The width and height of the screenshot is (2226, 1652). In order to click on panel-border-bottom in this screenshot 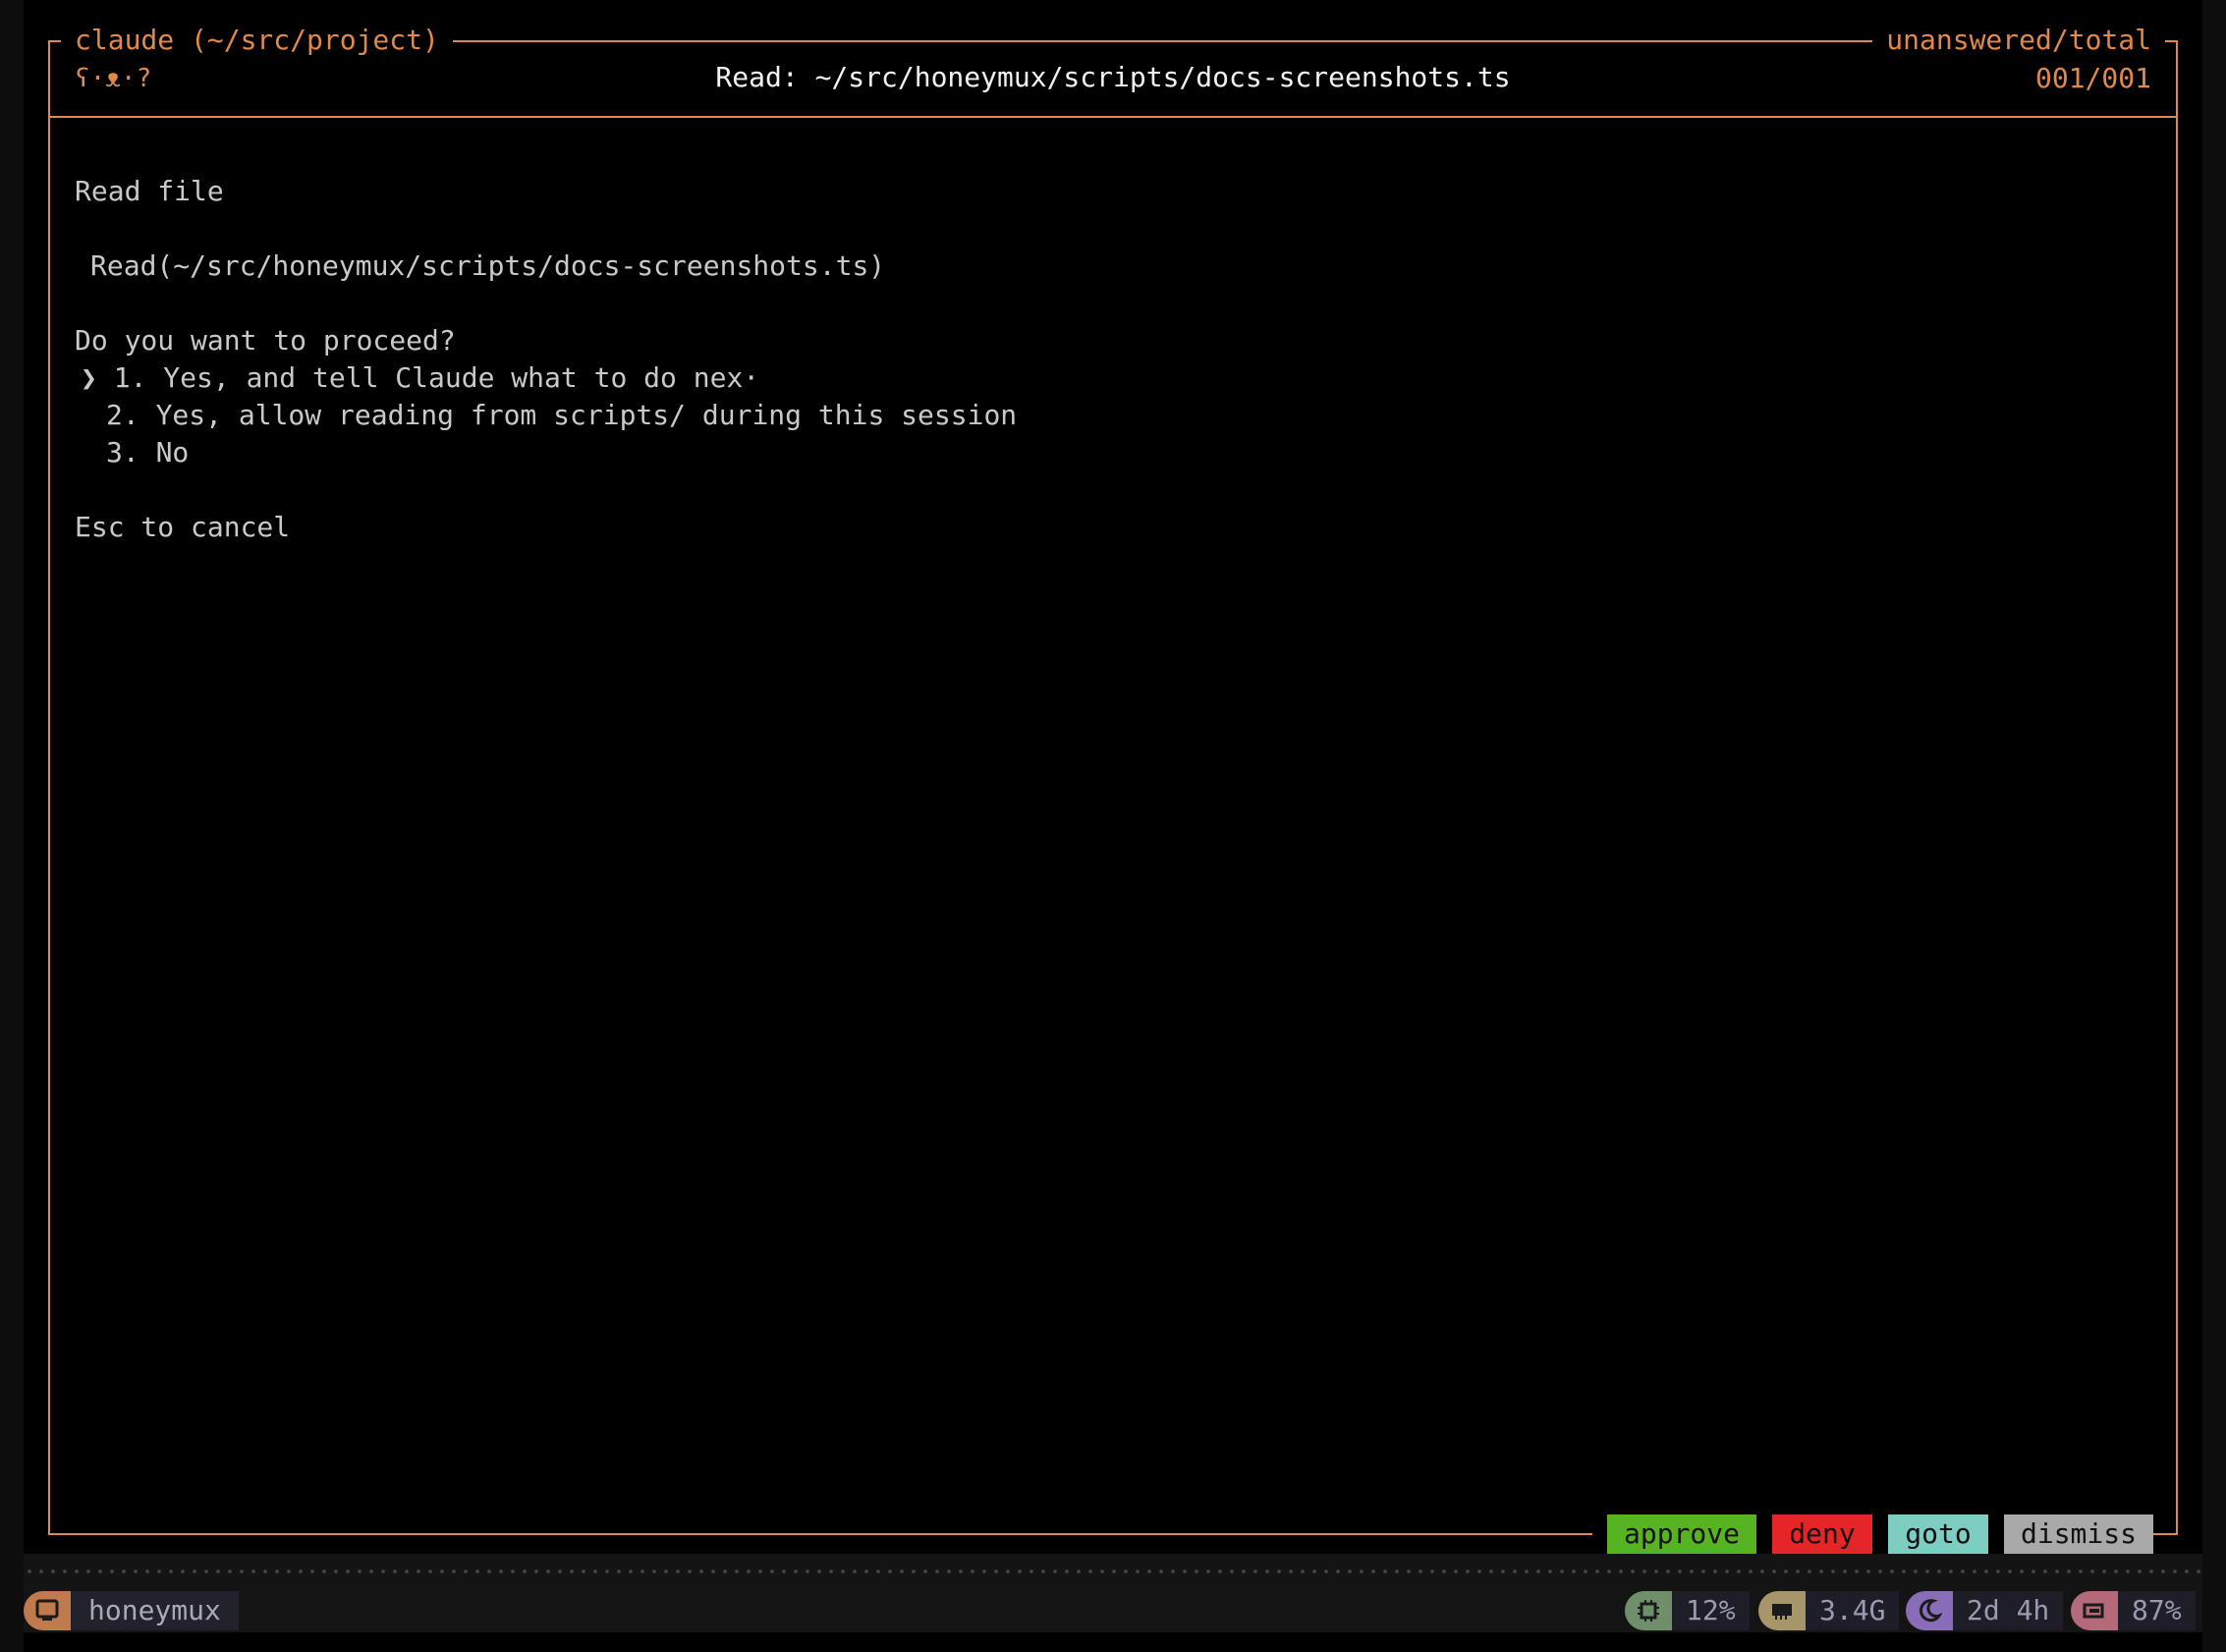, I will do `click(820, 1534)`.